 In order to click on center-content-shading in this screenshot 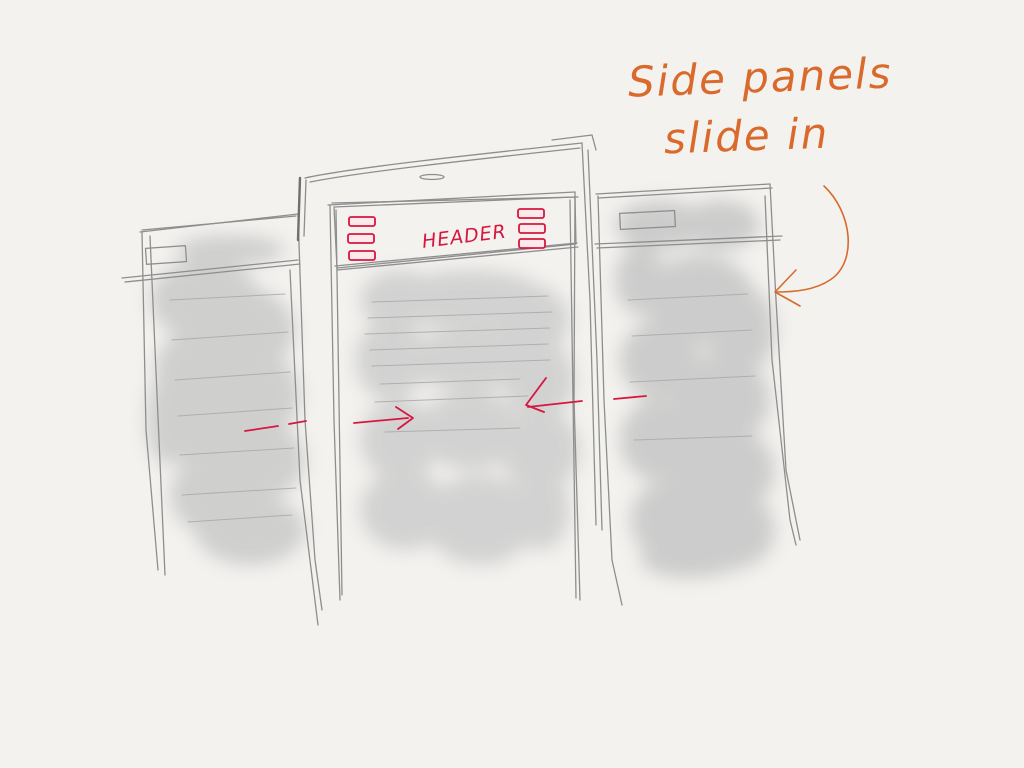, I will do `click(467, 417)`.